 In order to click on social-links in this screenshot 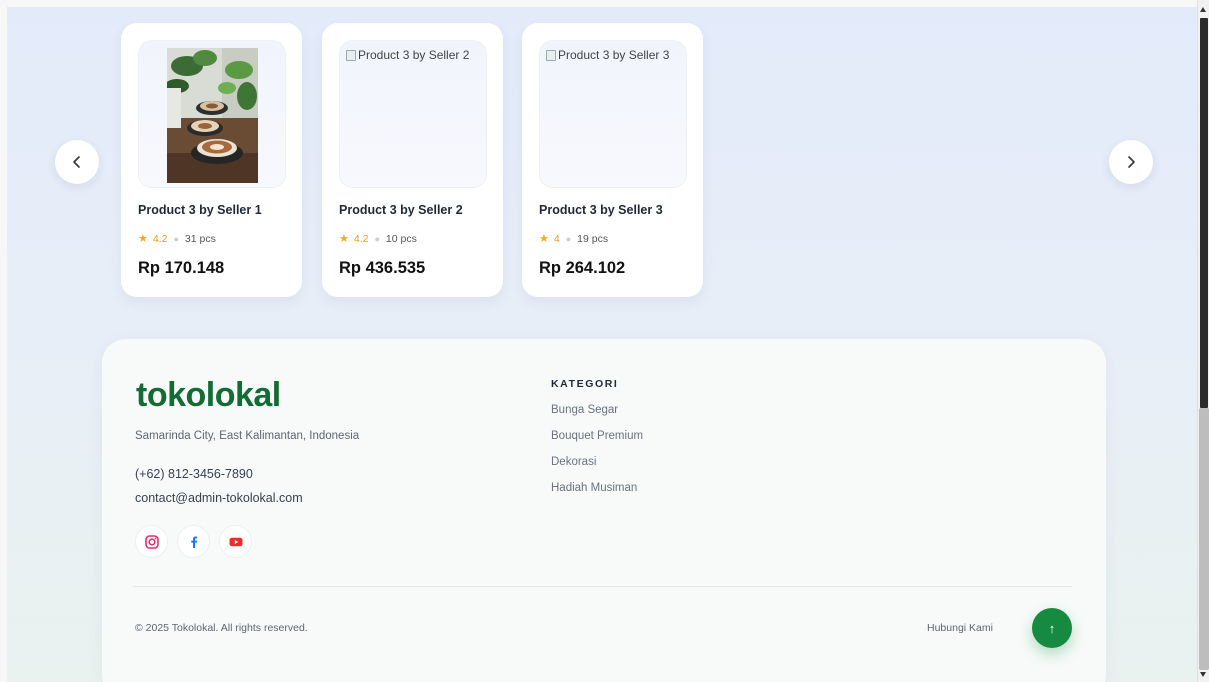, I will do `click(193, 541)`.